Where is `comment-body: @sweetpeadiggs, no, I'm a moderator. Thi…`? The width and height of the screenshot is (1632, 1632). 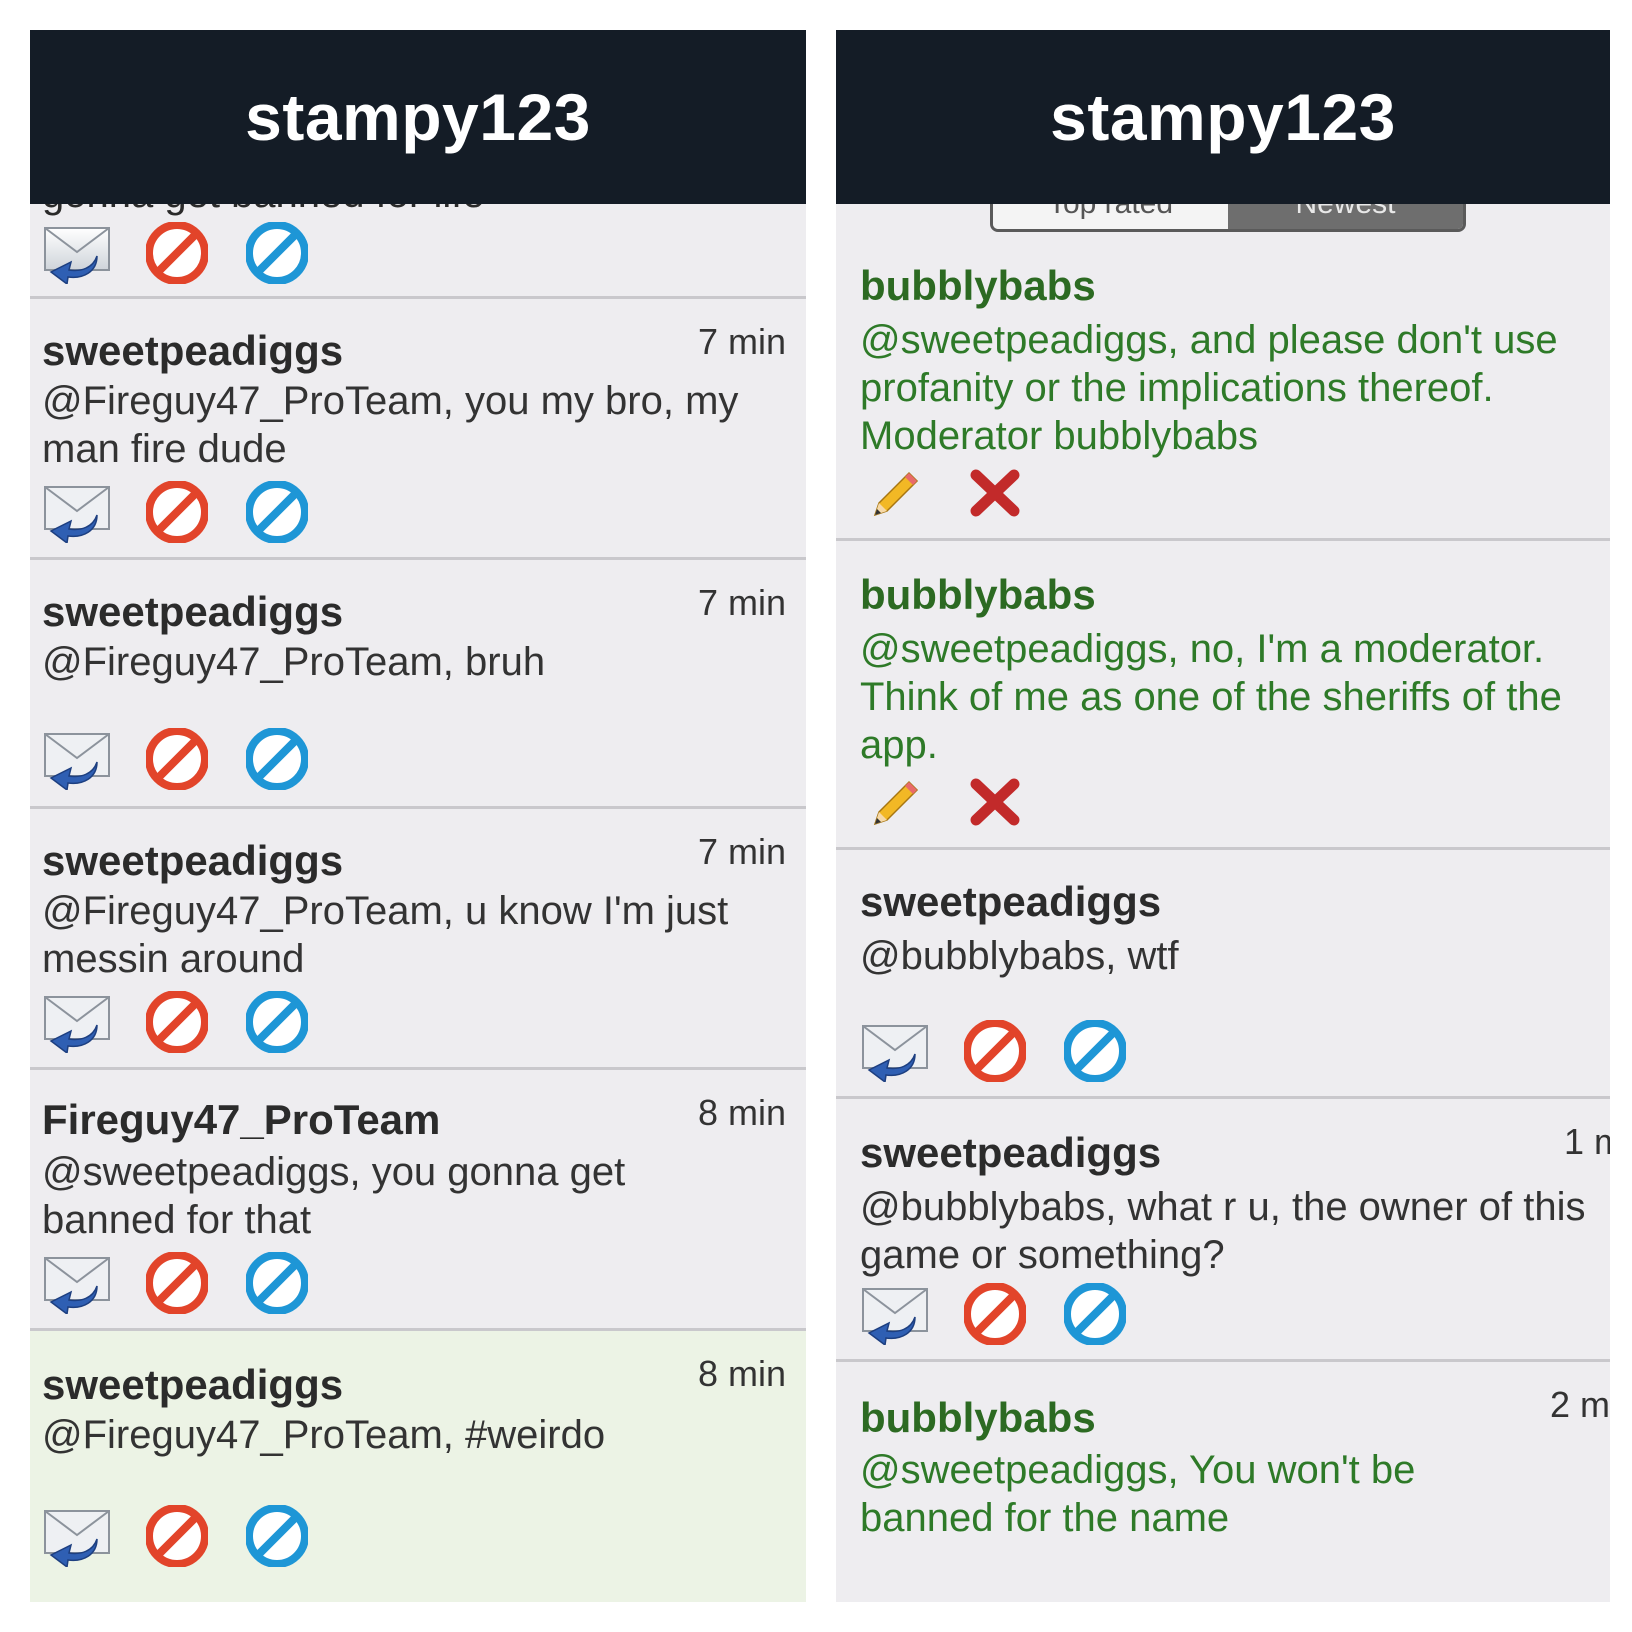
comment-body: @sweetpeadiggs, no, I'm a moderator. Thi… is located at coordinates (1211, 697).